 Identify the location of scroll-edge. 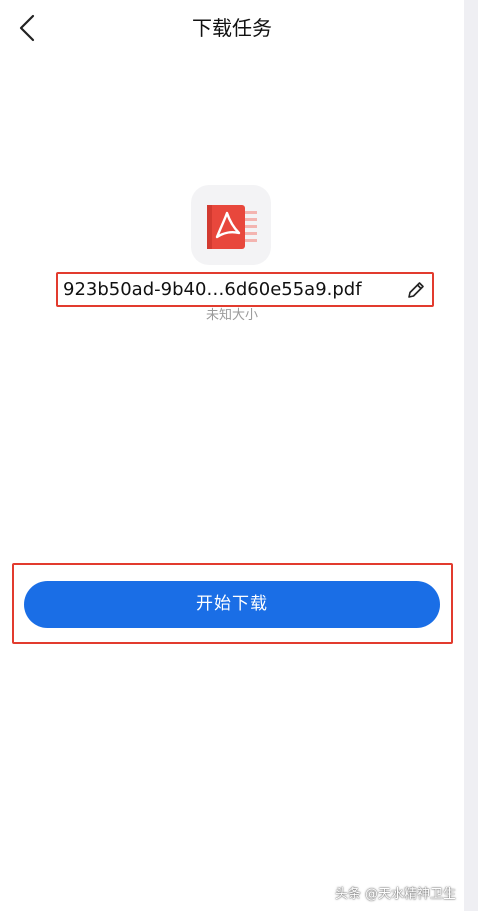
(471, 455).